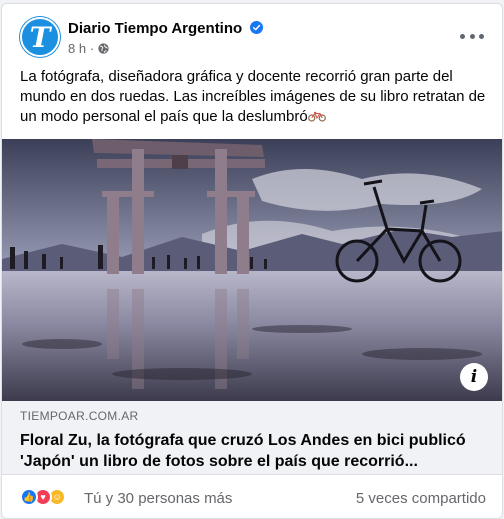 The image size is (504, 519). I want to click on bicycle-emoji, so click(316, 116).